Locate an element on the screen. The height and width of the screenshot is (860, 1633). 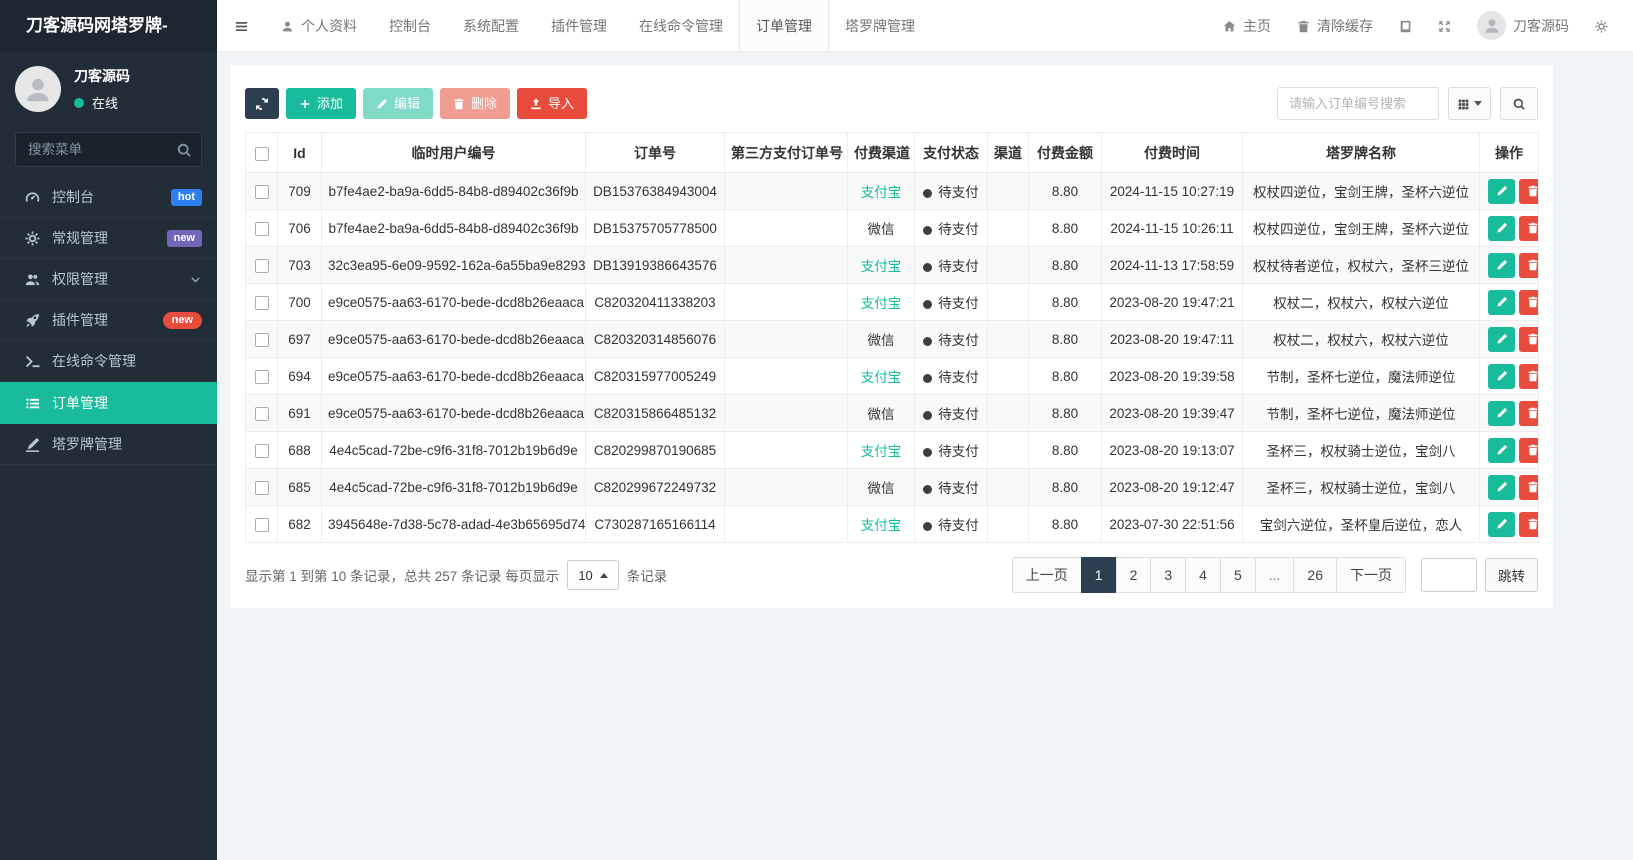
order-search-input is located at coordinates (1358, 103).